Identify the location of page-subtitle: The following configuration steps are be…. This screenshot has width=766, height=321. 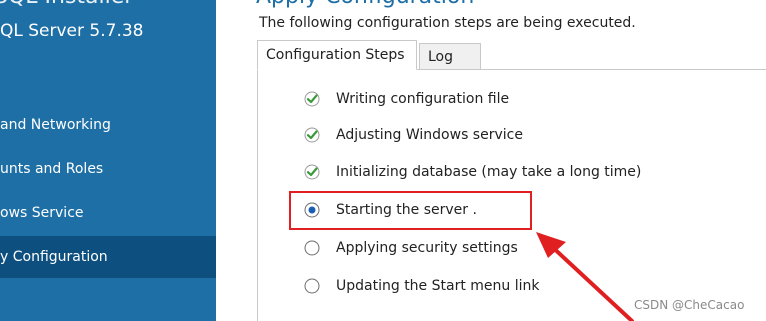
(447, 23).